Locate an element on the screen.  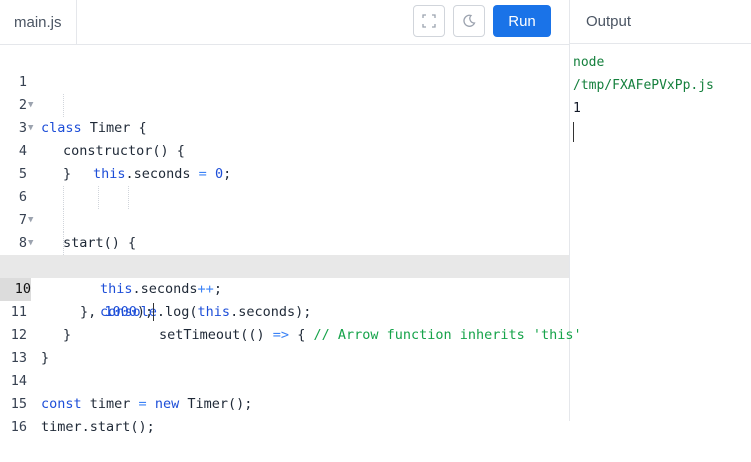
code-line: 9 console.log(this.seconds); is located at coordinates (284, 276).